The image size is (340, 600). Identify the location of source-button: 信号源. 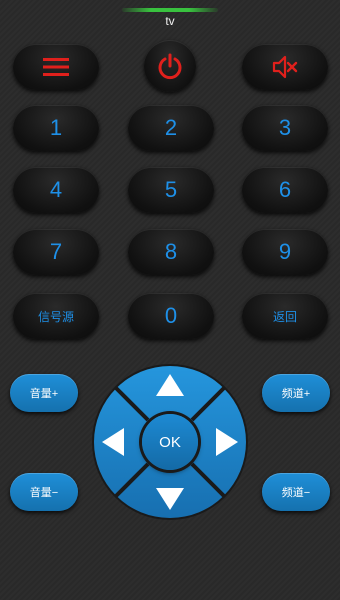
(56, 316).